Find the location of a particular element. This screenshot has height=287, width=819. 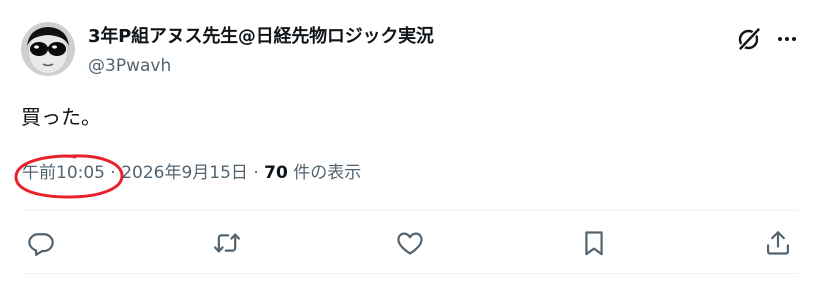

reply-icon is located at coordinates (41, 244).